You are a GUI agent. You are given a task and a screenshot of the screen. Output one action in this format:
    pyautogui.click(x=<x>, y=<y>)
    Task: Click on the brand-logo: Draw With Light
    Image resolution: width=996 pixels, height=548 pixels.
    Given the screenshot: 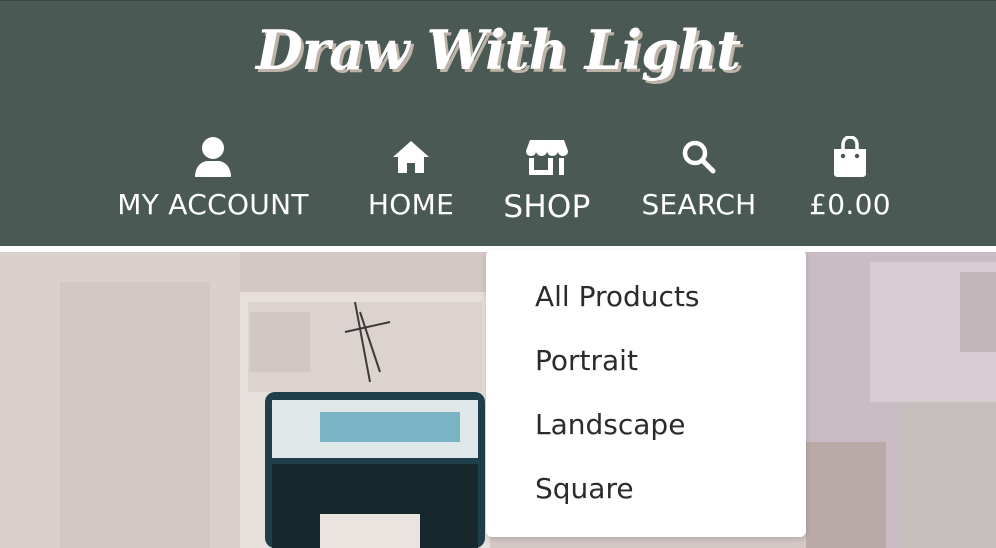 What is the action you would take?
    pyautogui.click(x=498, y=50)
    